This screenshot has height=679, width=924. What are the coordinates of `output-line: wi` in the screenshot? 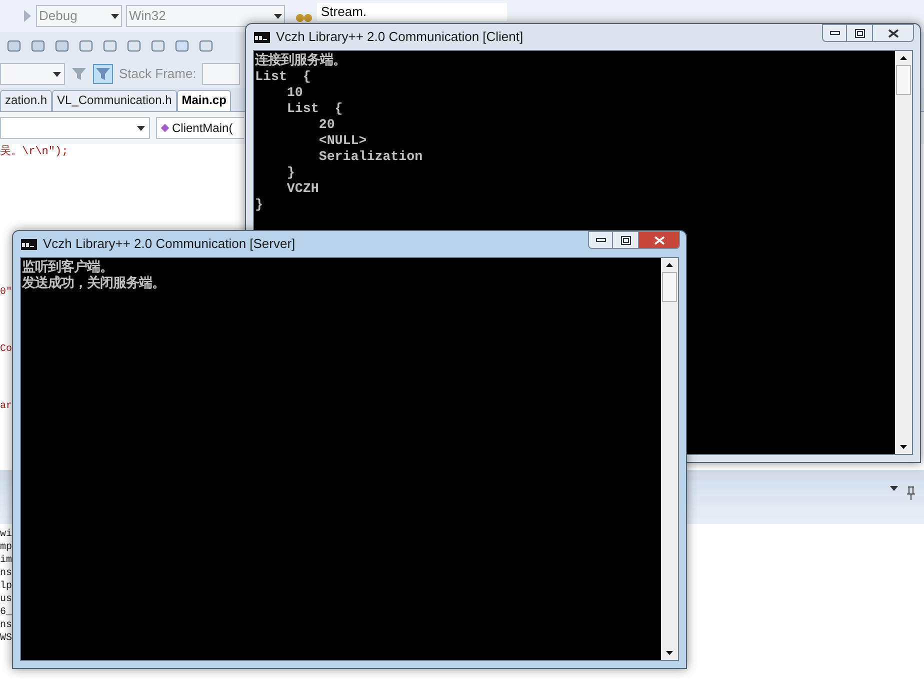 It's located at (5, 534).